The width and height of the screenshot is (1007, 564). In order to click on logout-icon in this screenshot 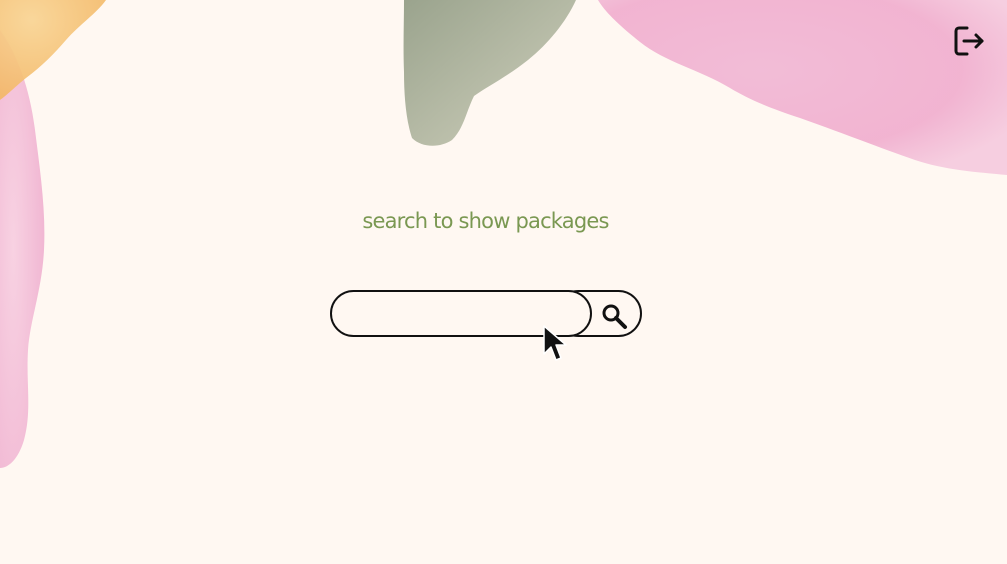, I will do `click(969, 41)`.